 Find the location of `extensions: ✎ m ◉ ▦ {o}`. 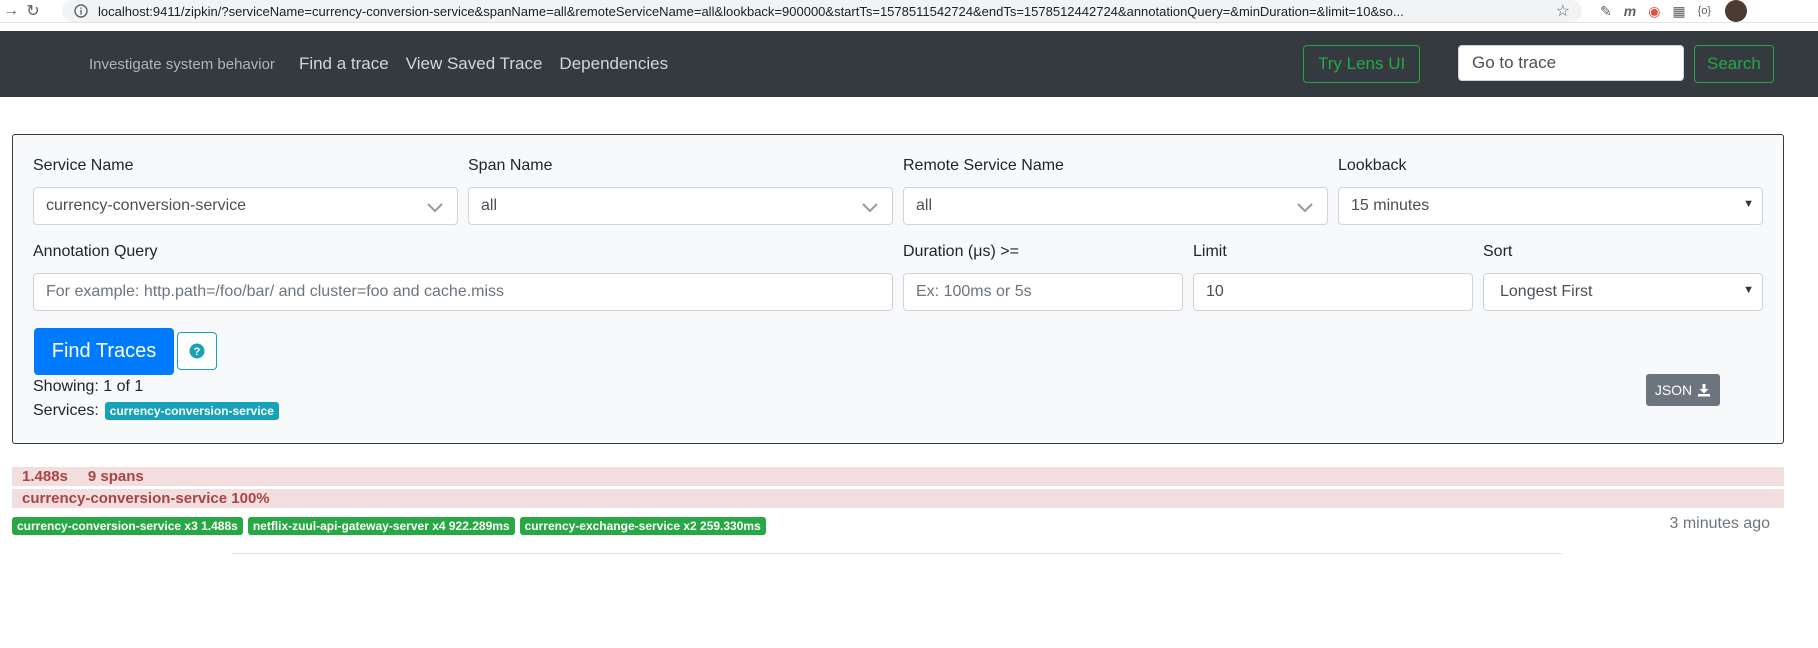

extensions: ✎ m ◉ ▦ {o} is located at coordinates (1655, 11).